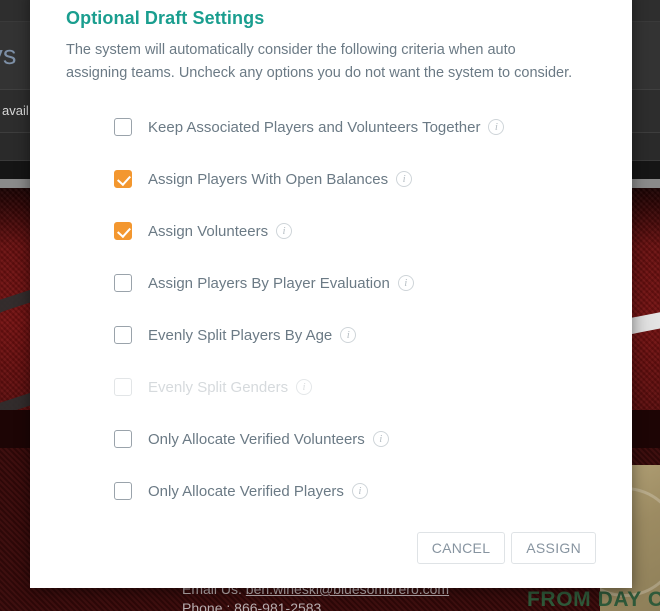 This screenshot has width=660, height=611. I want to click on background-brand-text: oys, so click(8, 55).